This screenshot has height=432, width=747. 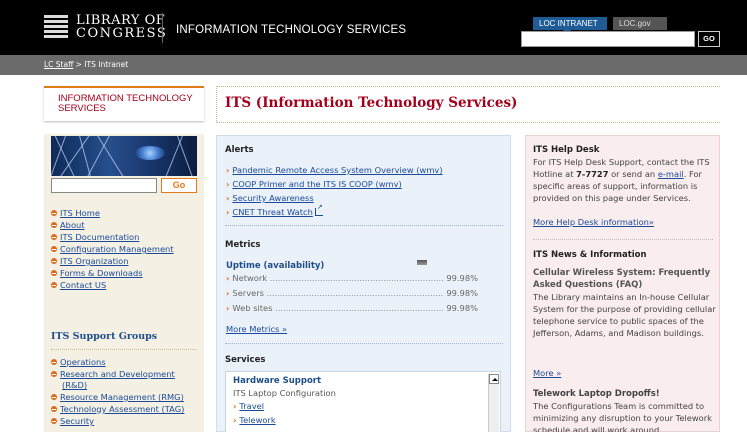 I want to click on sidebar-item-contact-us: Contact US, so click(x=78, y=285).